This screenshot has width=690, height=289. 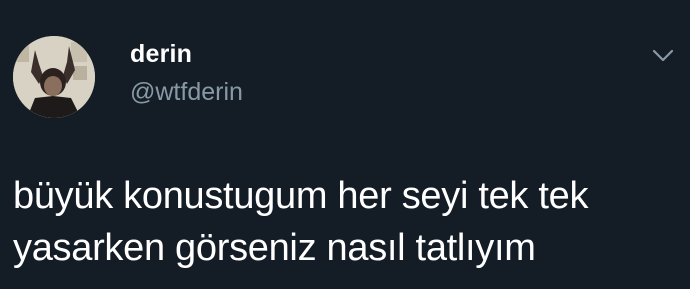 I want to click on tweet-text-line: büyük konustugum her seyi tek tek, so click(x=301, y=196).